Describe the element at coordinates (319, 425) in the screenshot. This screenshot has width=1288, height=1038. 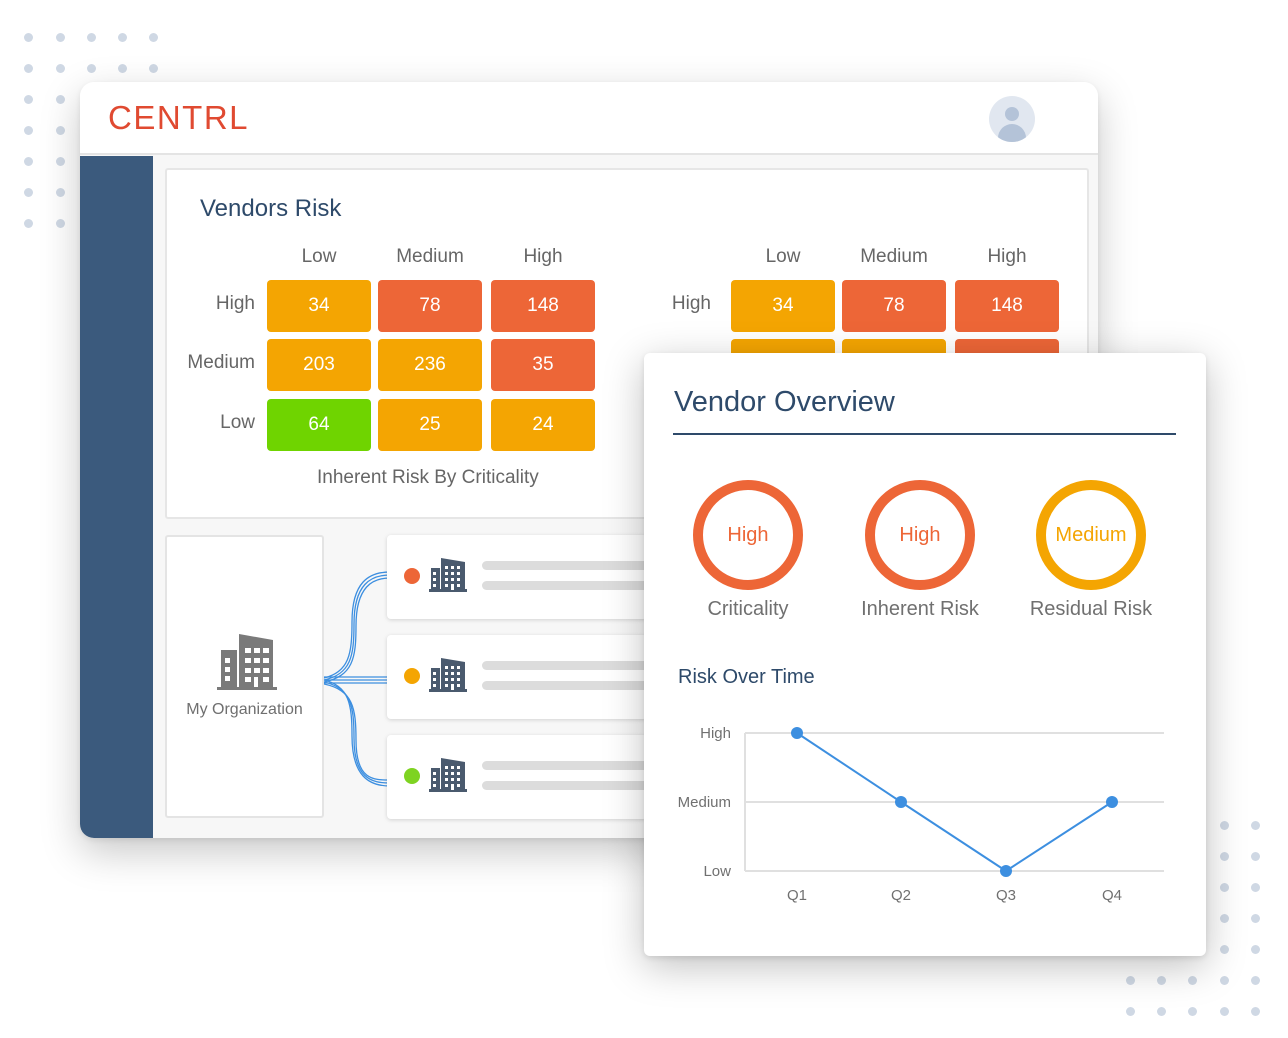
I see `heatmap-cell: 64` at that location.